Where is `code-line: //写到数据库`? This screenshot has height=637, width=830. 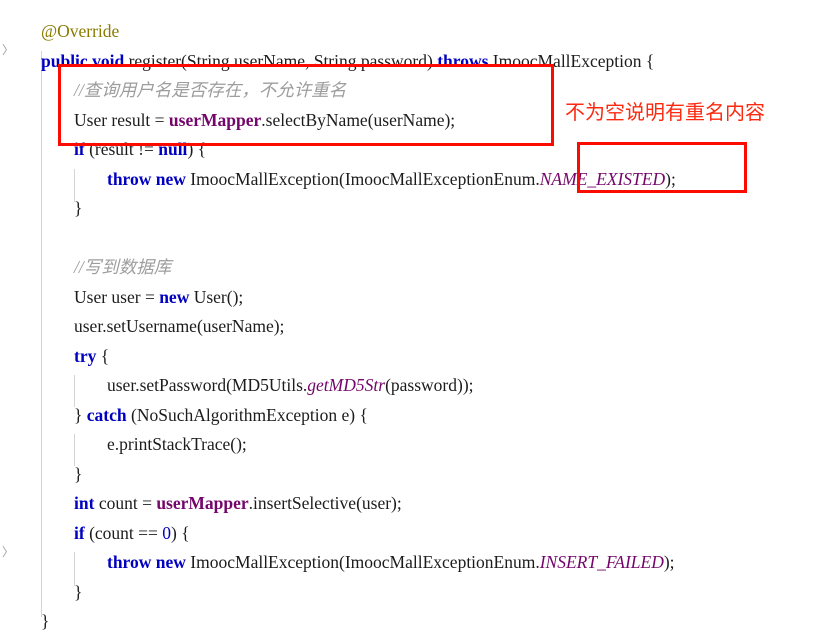
code-line: //写到数据库 is located at coordinates (122, 268).